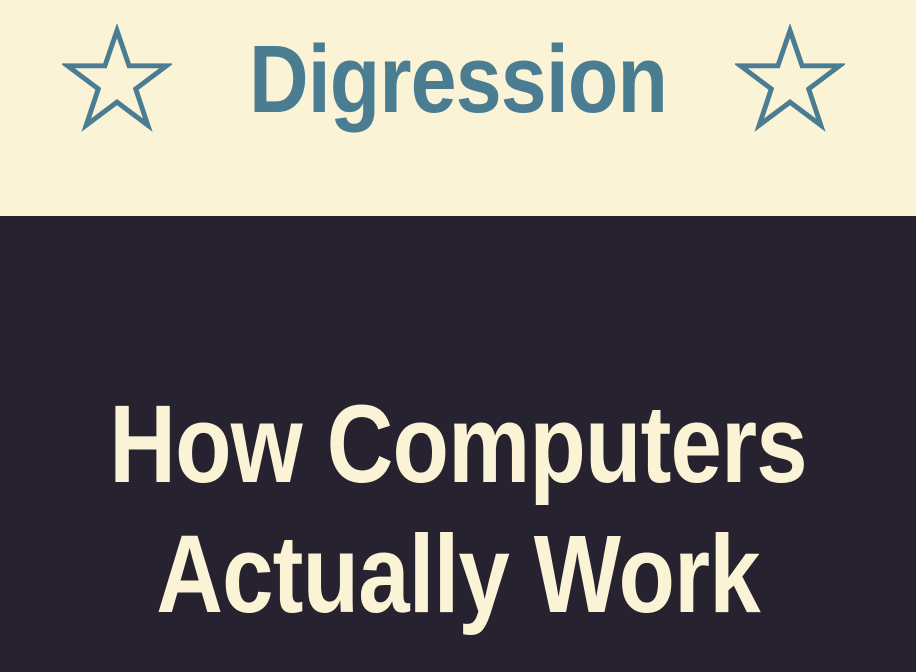 The height and width of the screenshot is (672, 916). What do you see at coordinates (458, 444) in the screenshot?
I see `slide-title-line-1: How Computers` at bounding box center [458, 444].